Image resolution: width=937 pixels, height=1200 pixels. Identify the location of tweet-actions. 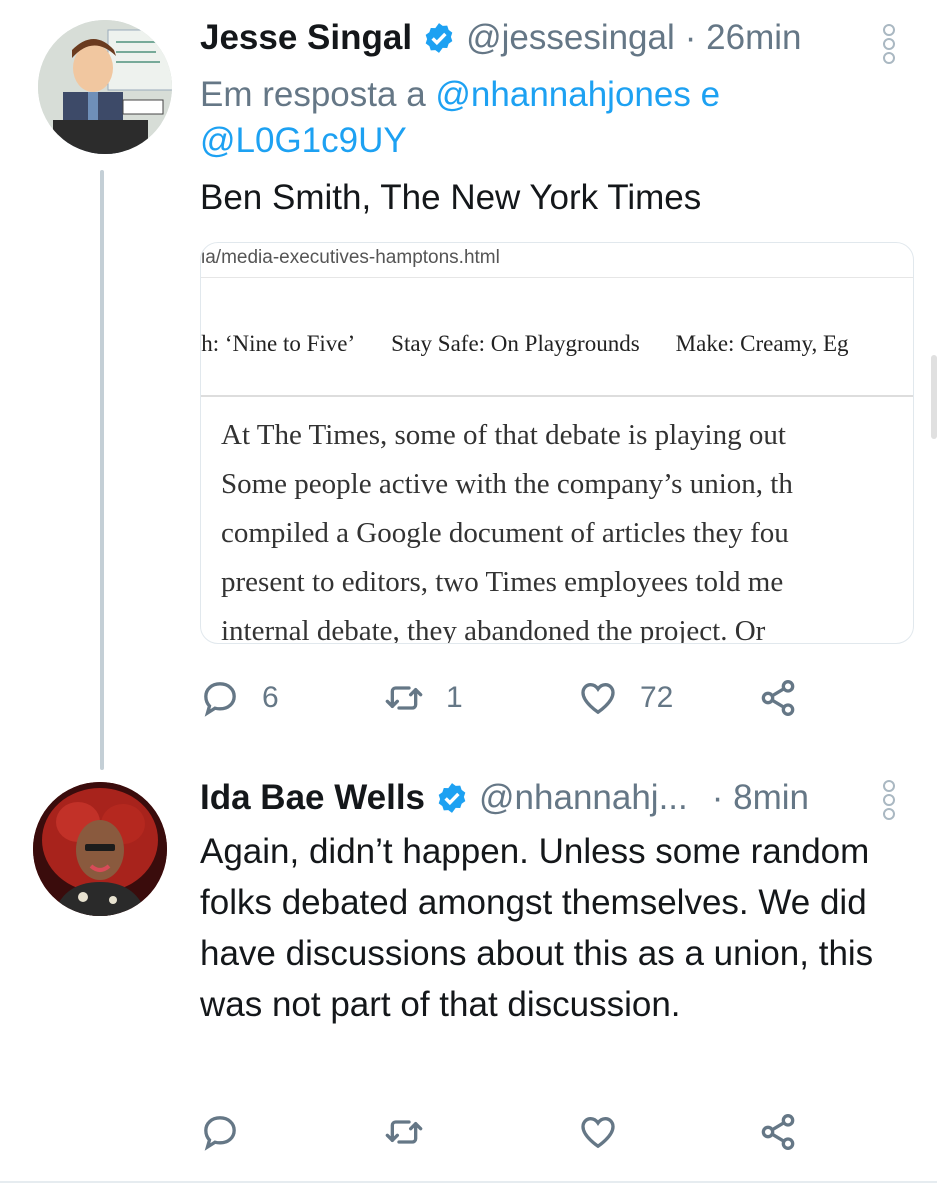
(510, 1132).